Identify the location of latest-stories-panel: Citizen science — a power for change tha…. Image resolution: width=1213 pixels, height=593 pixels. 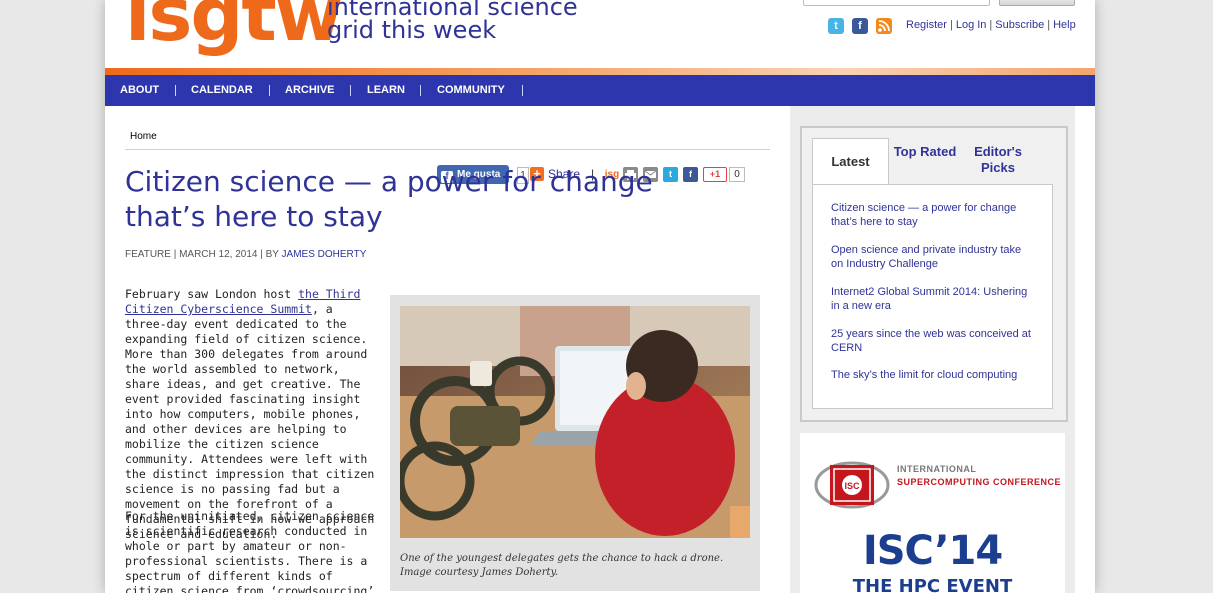
(932, 296).